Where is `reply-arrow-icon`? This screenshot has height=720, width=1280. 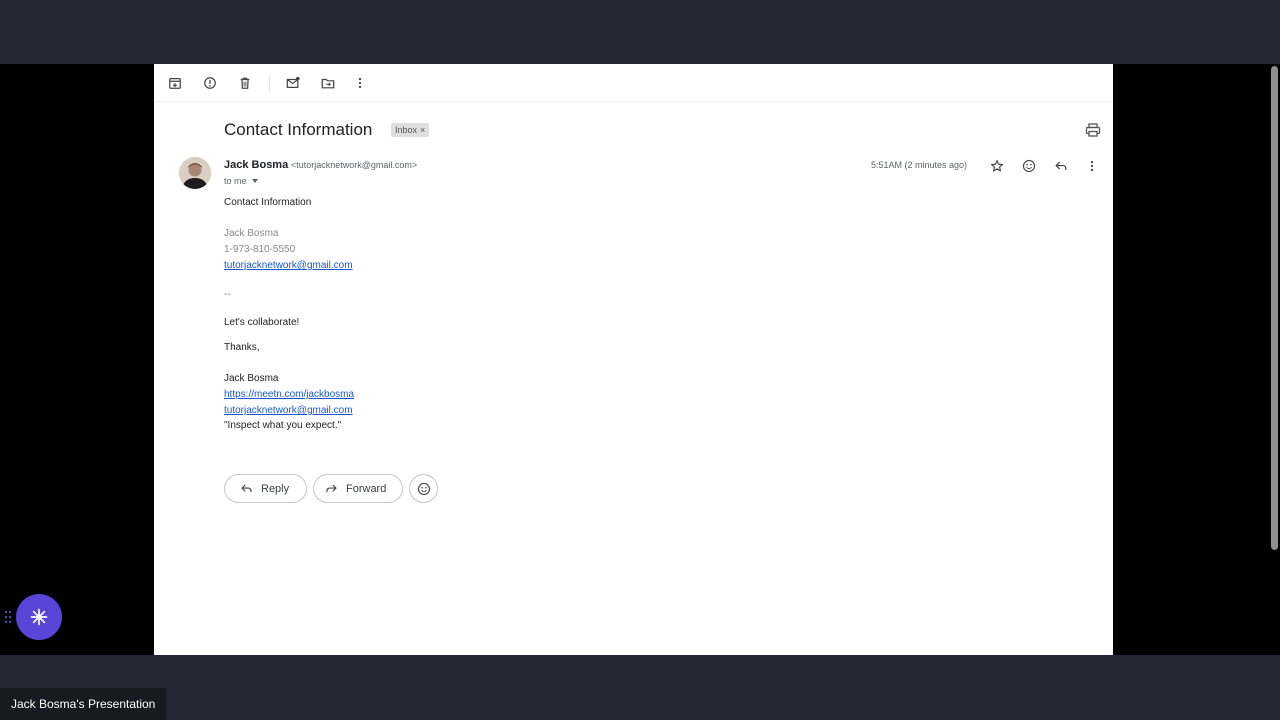 reply-arrow-icon is located at coordinates (246, 488).